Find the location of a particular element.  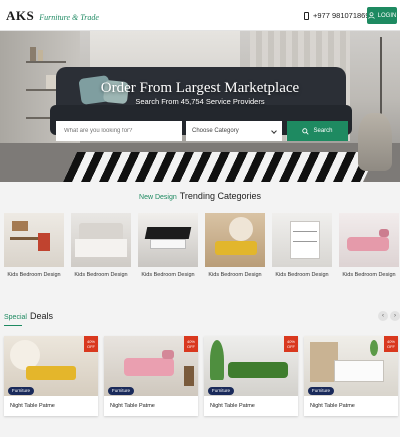

category-select: Choose Category is located at coordinates (234, 131).